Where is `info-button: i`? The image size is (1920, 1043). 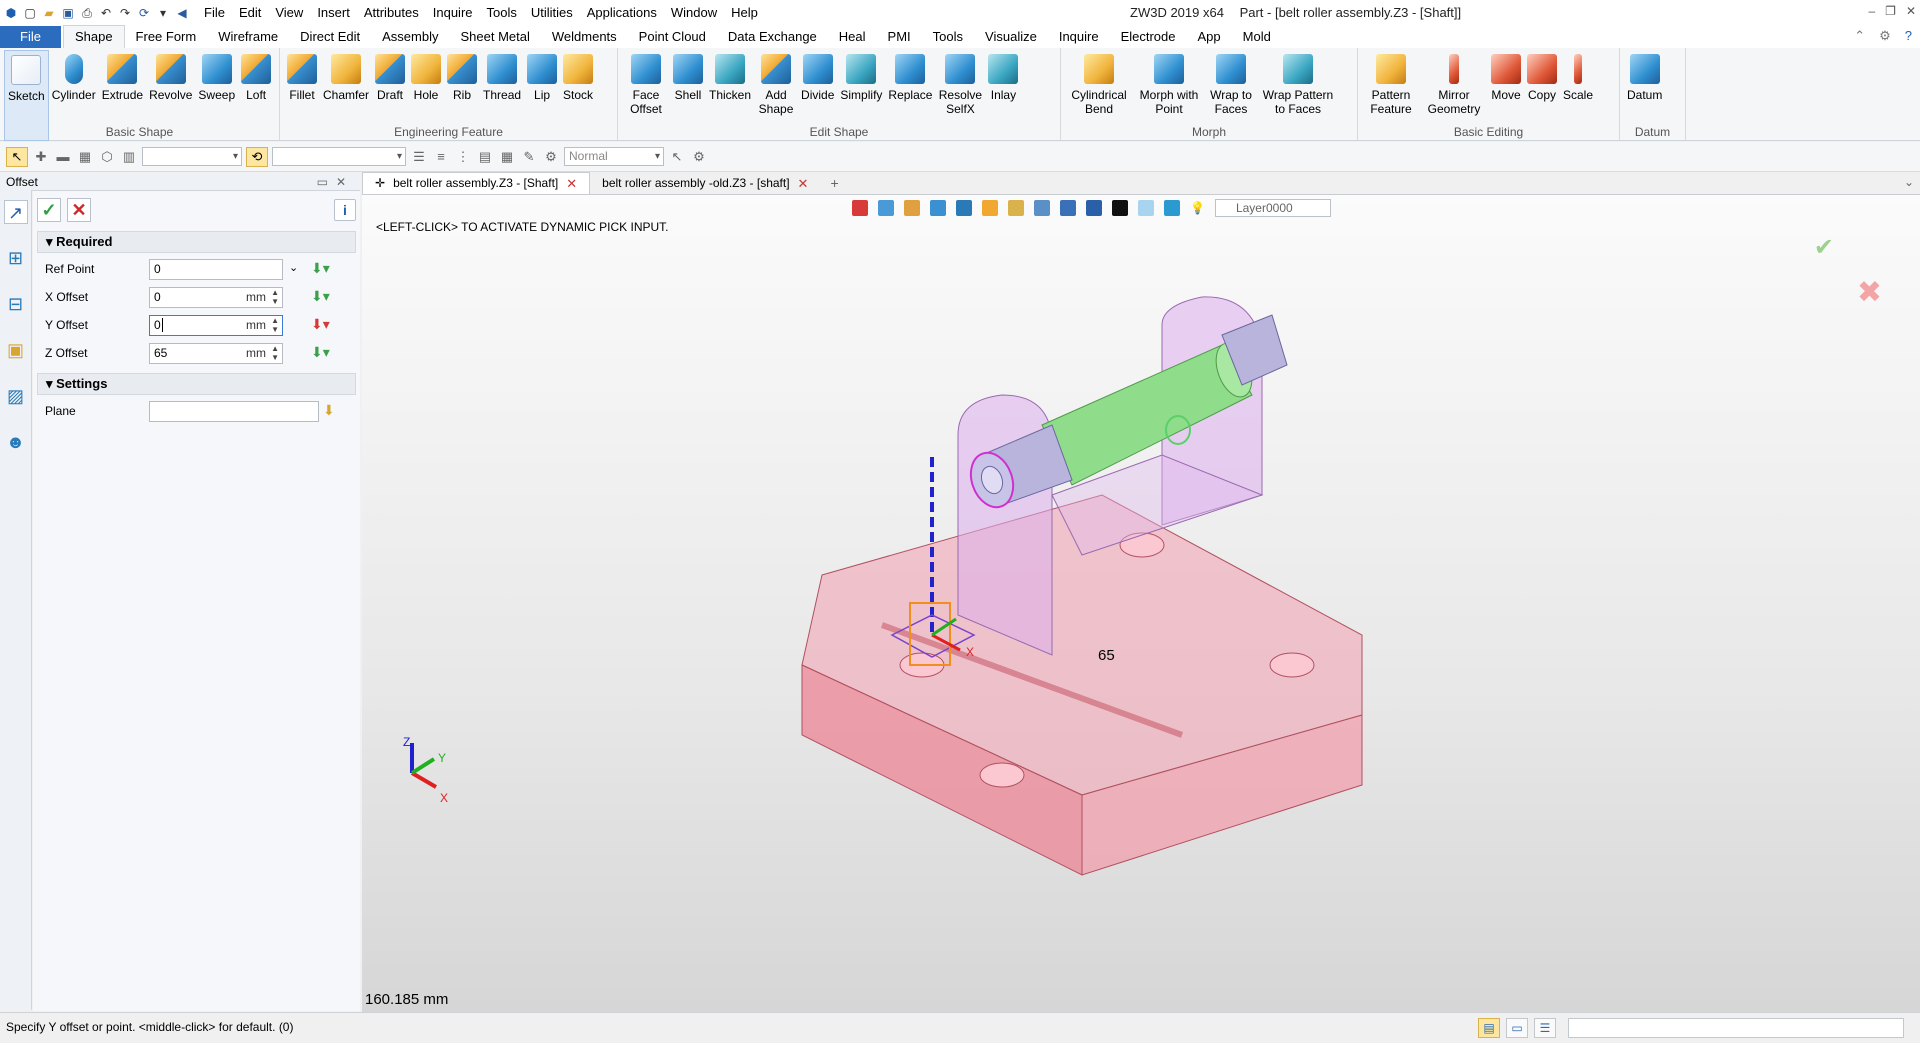
info-button: i is located at coordinates (345, 210).